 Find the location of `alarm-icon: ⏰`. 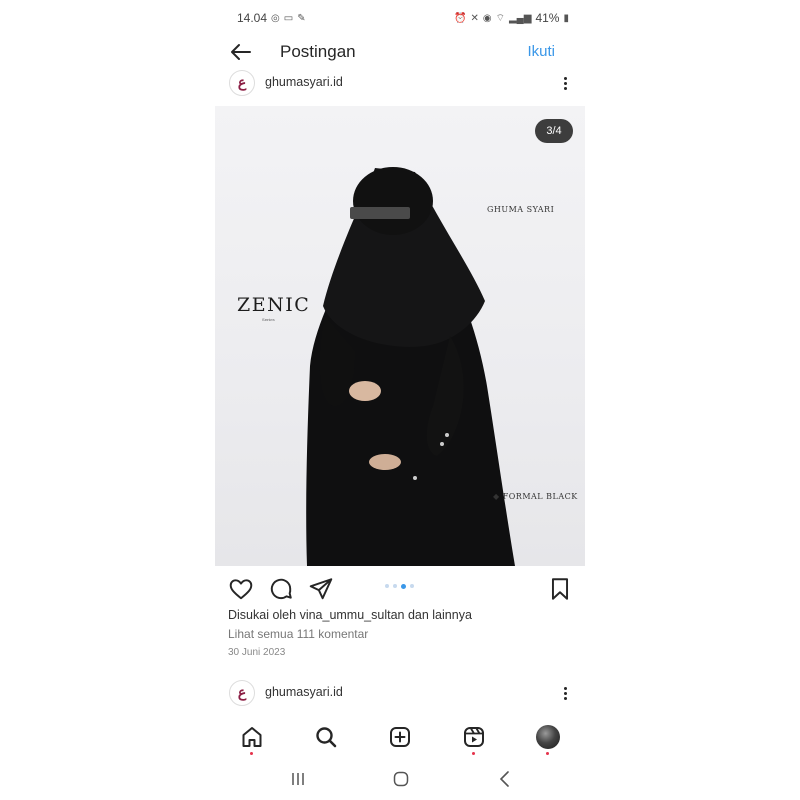

alarm-icon: ⏰ is located at coordinates (460, 18).